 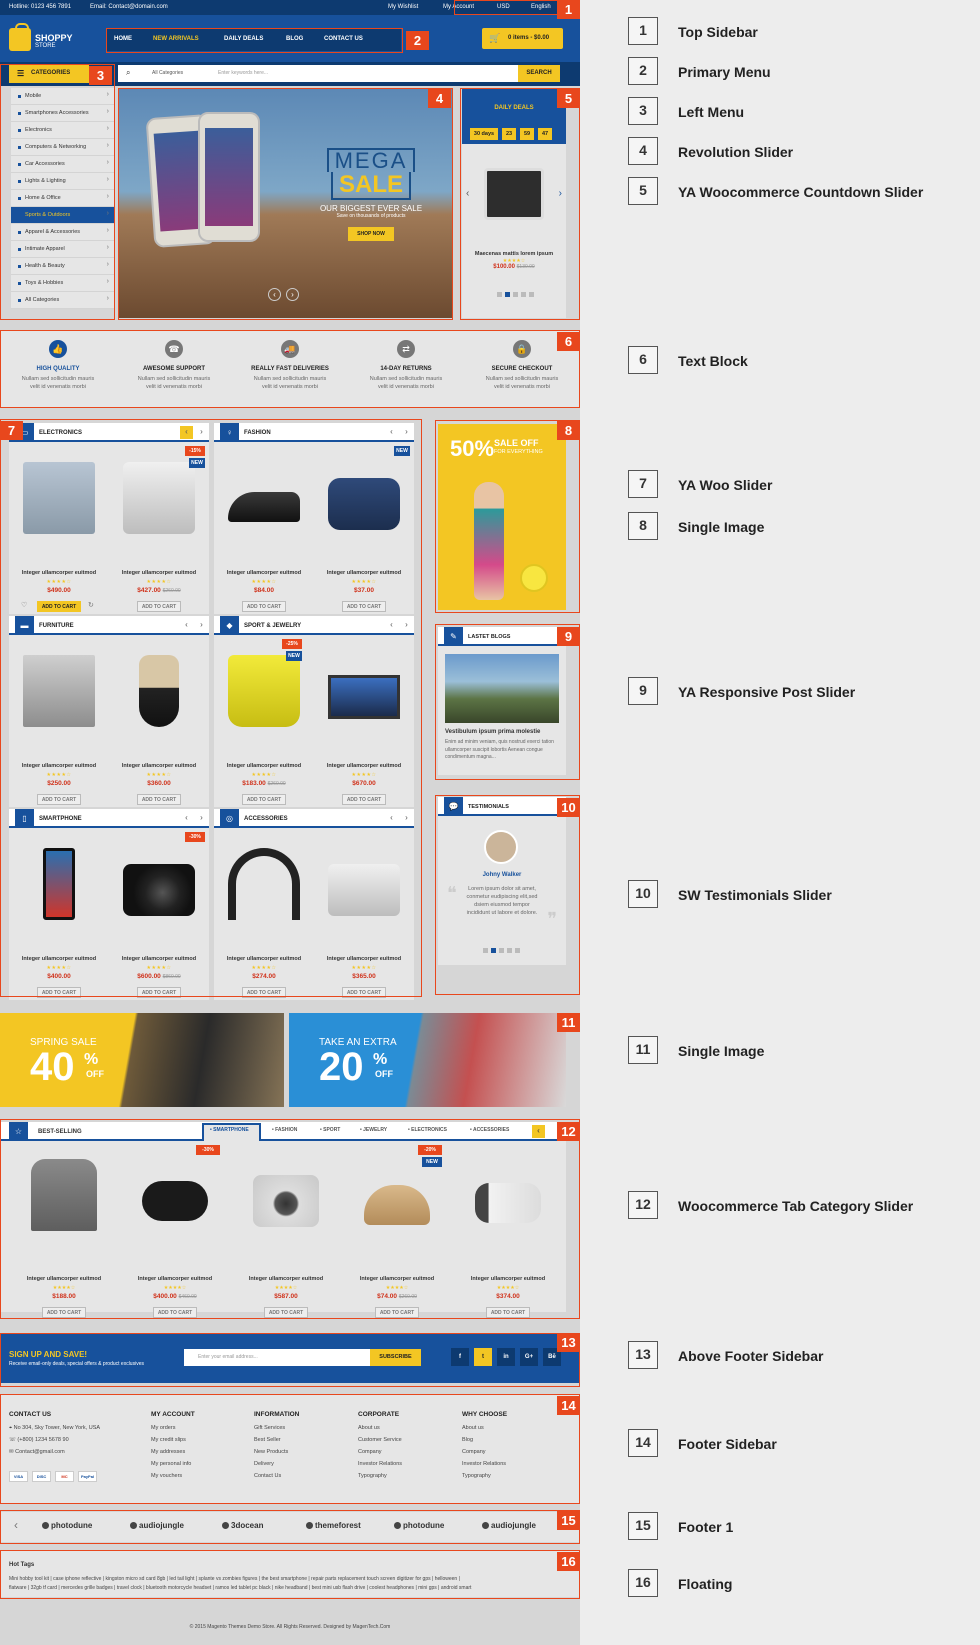 What do you see at coordinates (64, 1195) in the screenshot?
I see `tshirt-image` at bounding box center [64, 1195].